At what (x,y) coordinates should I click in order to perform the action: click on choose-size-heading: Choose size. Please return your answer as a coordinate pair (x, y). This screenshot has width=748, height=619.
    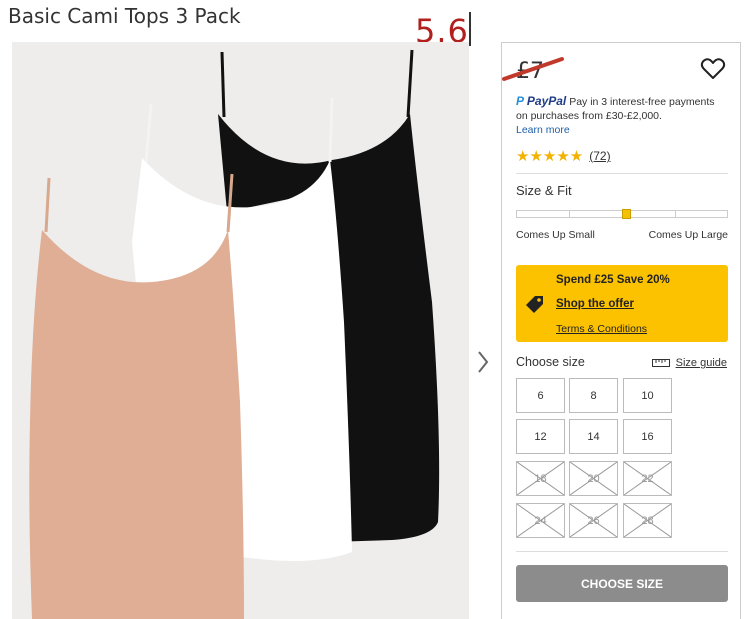
    Looking at the image, I should click on (550, 362).